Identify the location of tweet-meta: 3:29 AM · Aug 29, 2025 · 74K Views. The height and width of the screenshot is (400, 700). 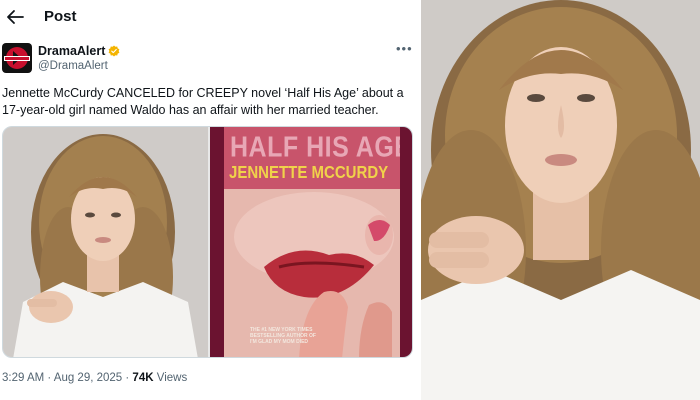
(94, 378).